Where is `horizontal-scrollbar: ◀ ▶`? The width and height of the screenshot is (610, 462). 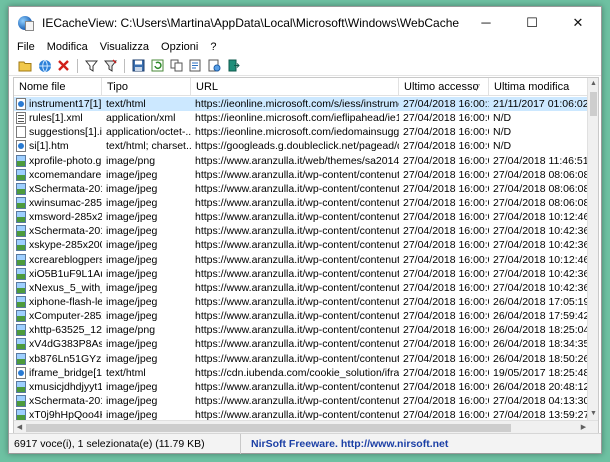 horizontal-scrollbar: ◀ ▶ is located at coordinates (306, 427).